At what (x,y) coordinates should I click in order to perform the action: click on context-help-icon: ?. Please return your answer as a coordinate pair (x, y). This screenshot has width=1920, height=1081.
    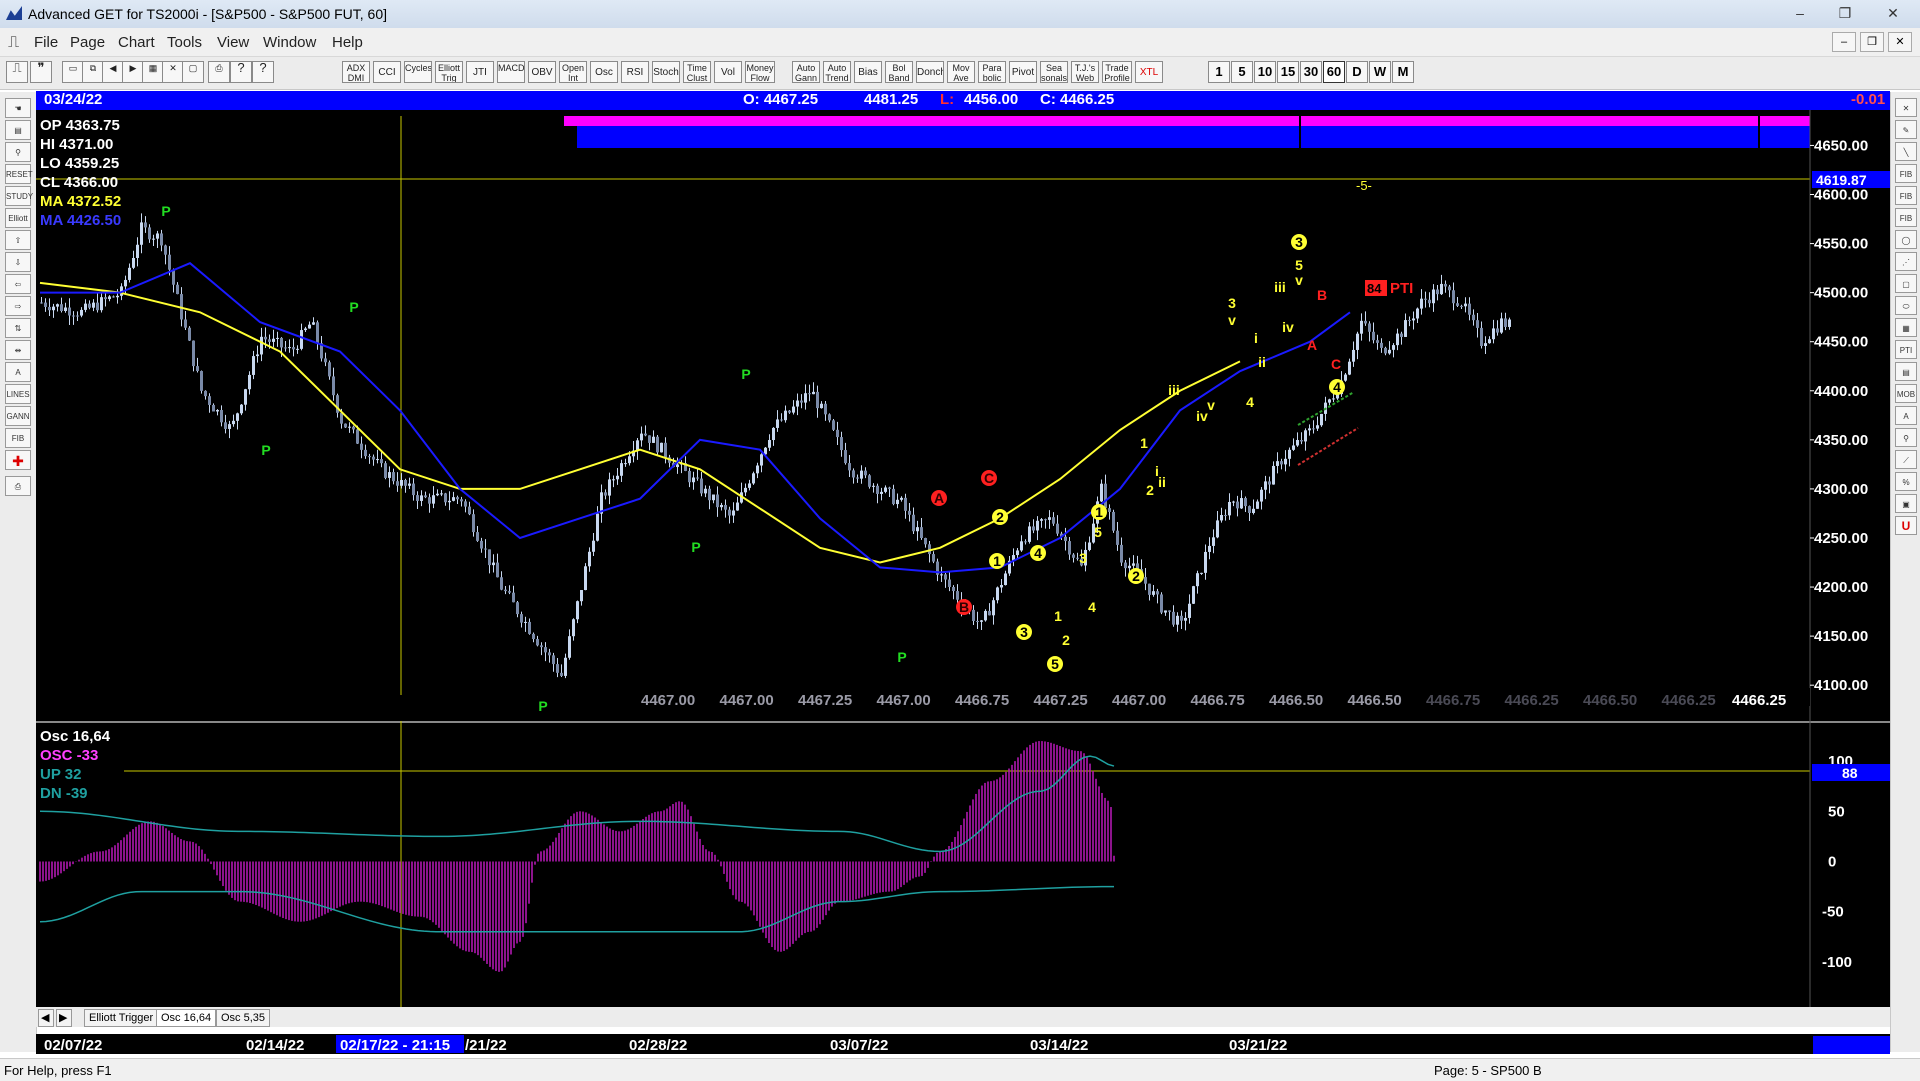
    Looking at the image, I should click on (263, 72).